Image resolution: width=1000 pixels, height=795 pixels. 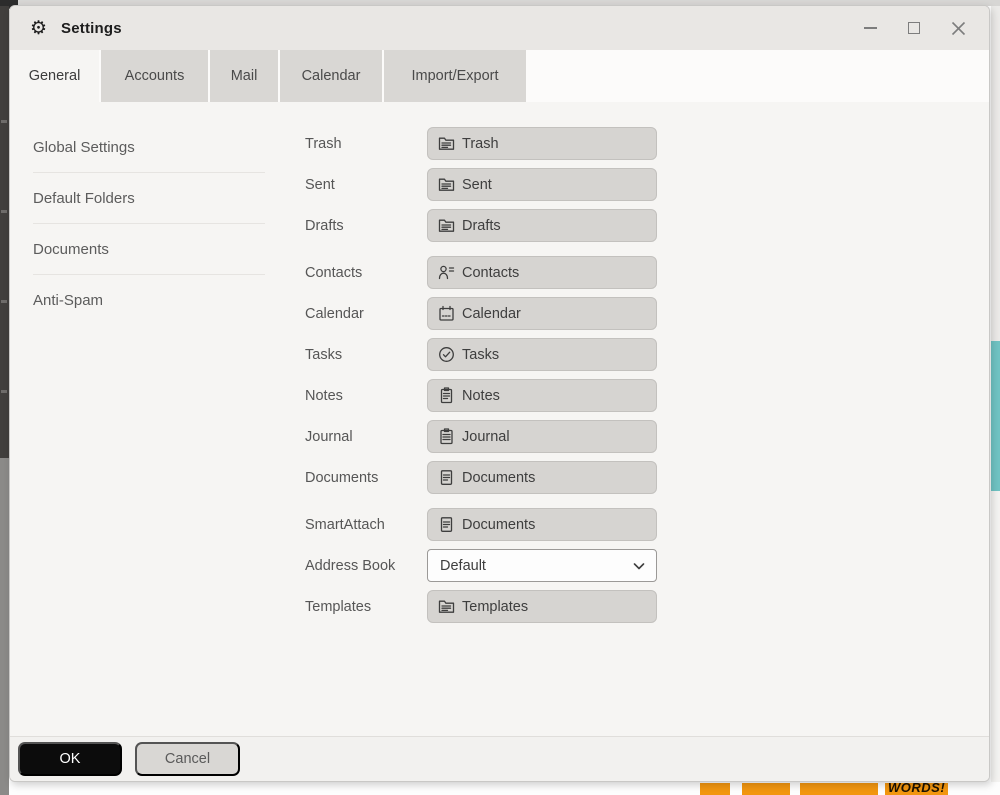 What do you see at coordinates (455, 76) in the screenshot?
I see `tab-import-export: Import/Export` at bounding box center [455, 76].